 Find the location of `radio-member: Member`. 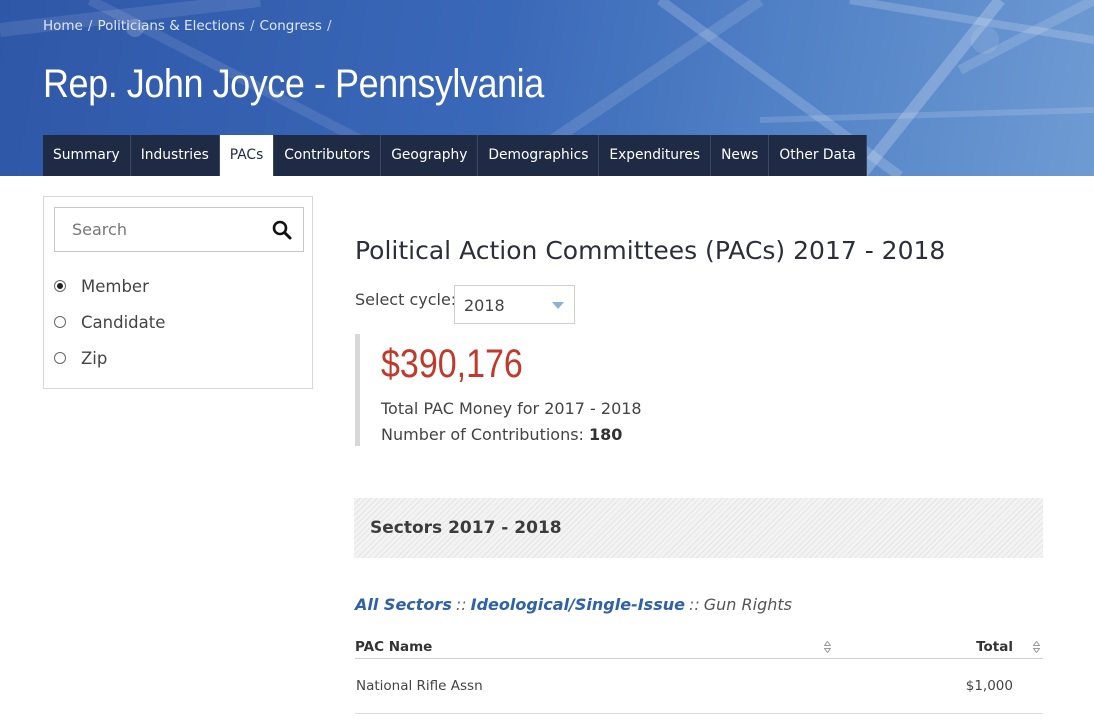

radio-member: Member is located at coordinates (101, 286).